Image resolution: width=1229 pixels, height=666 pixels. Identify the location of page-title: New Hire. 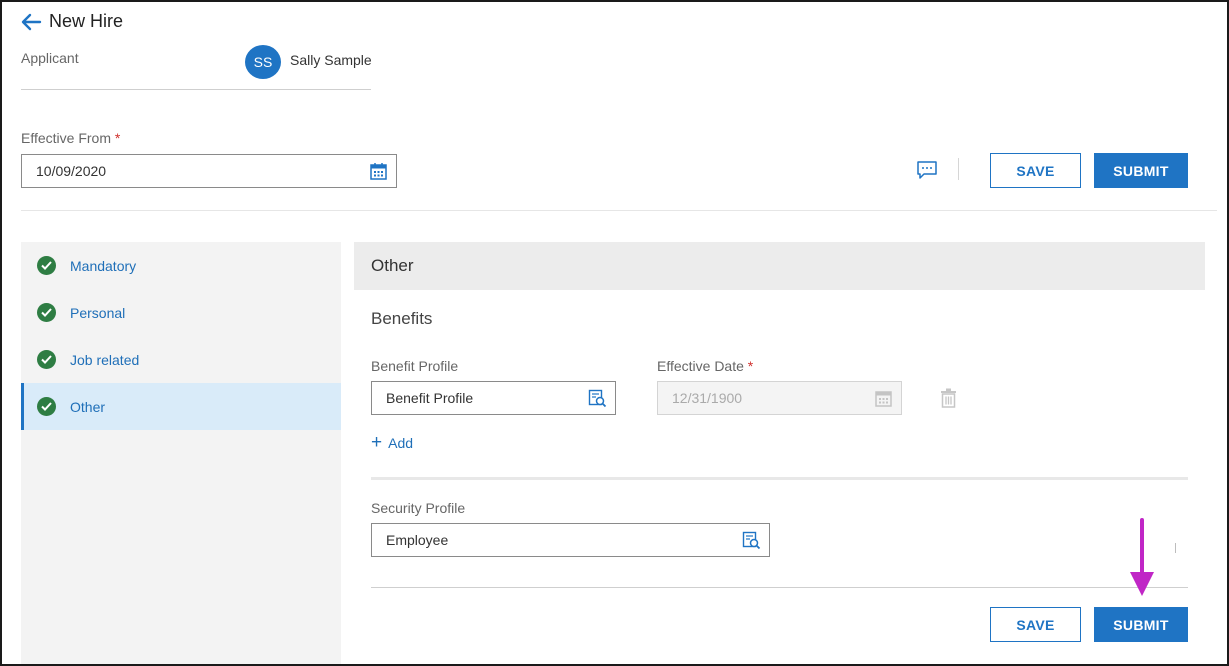
(86, 21).